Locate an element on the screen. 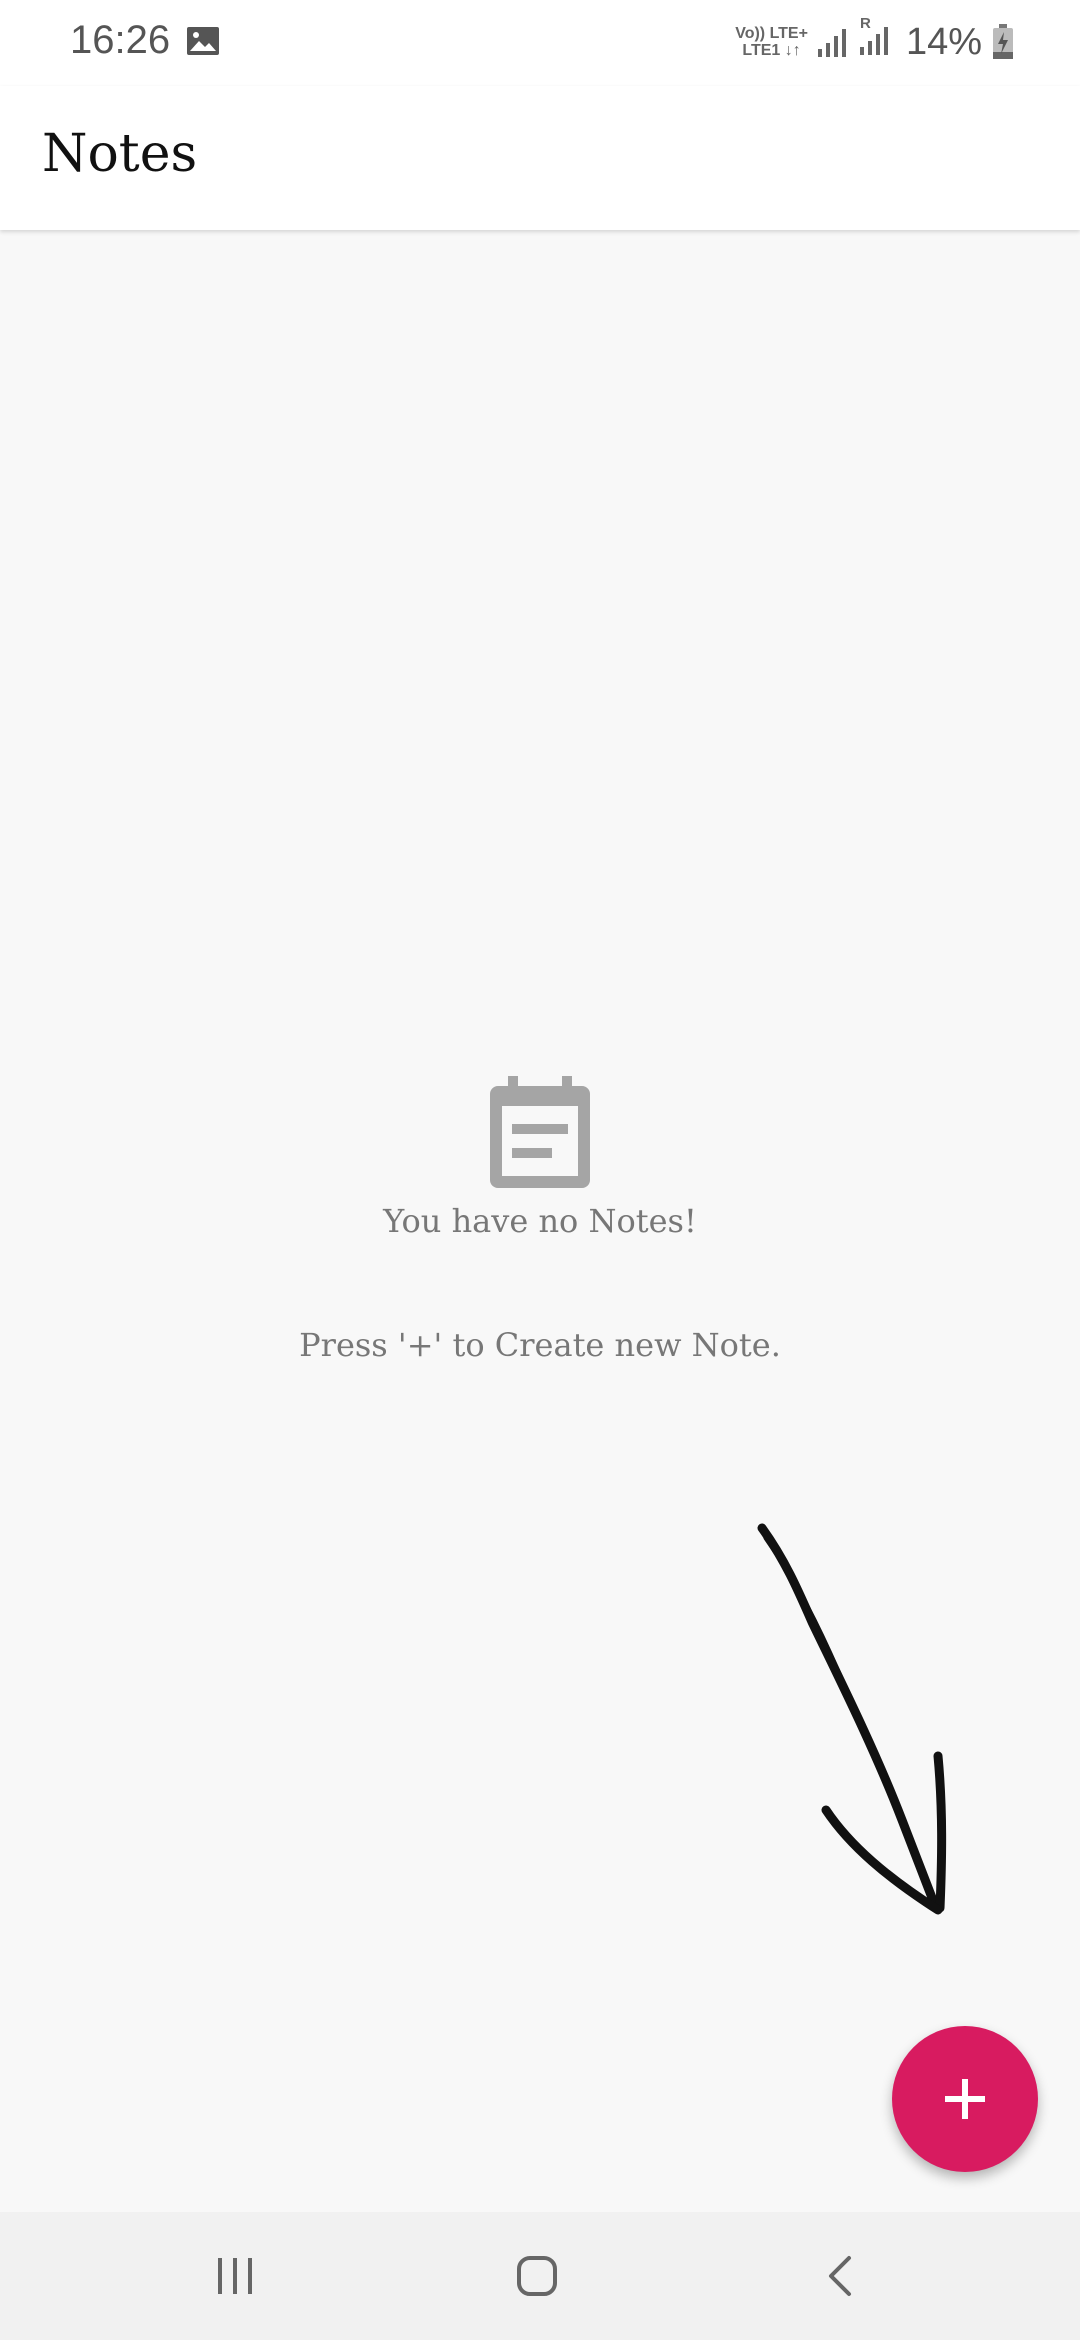 This screenshot has height=2340, width=1080. status-time: 16:26 is located at coordinates (120, 40).